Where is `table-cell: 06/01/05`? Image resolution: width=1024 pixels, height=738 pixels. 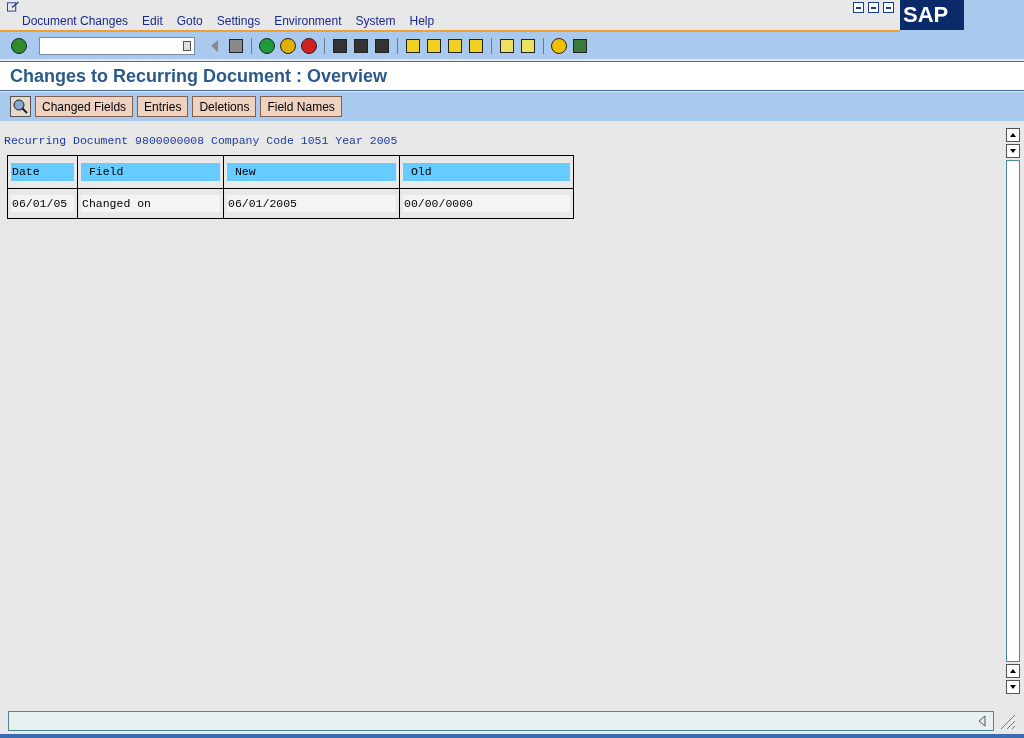
table-cell: 06/01/05 is located at coordinates (42, 203).